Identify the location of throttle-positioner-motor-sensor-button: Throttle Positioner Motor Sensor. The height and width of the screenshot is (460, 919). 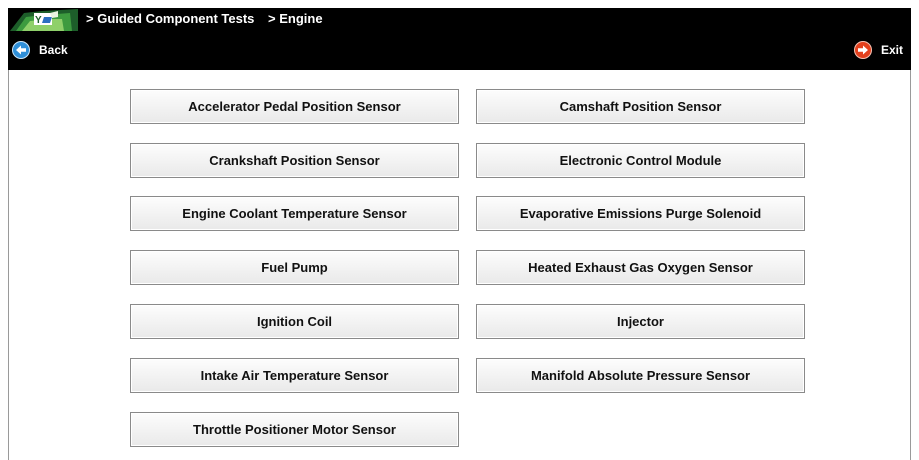
(294, 429).